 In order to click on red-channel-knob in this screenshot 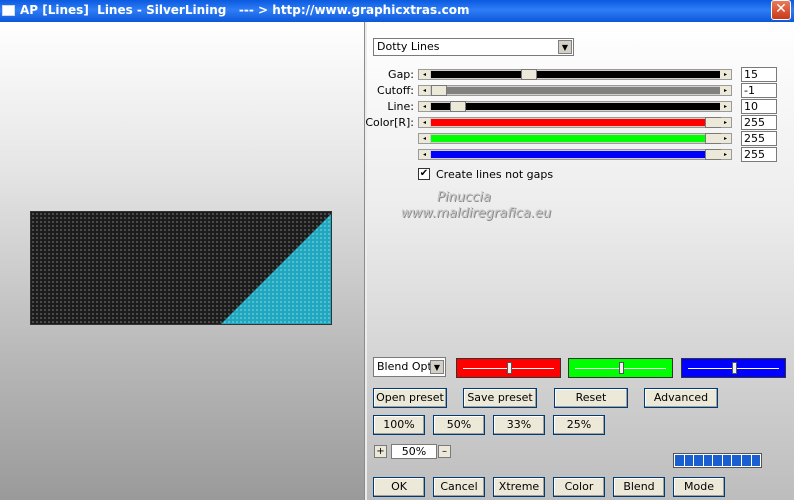, I will do `click(509, 368)`.